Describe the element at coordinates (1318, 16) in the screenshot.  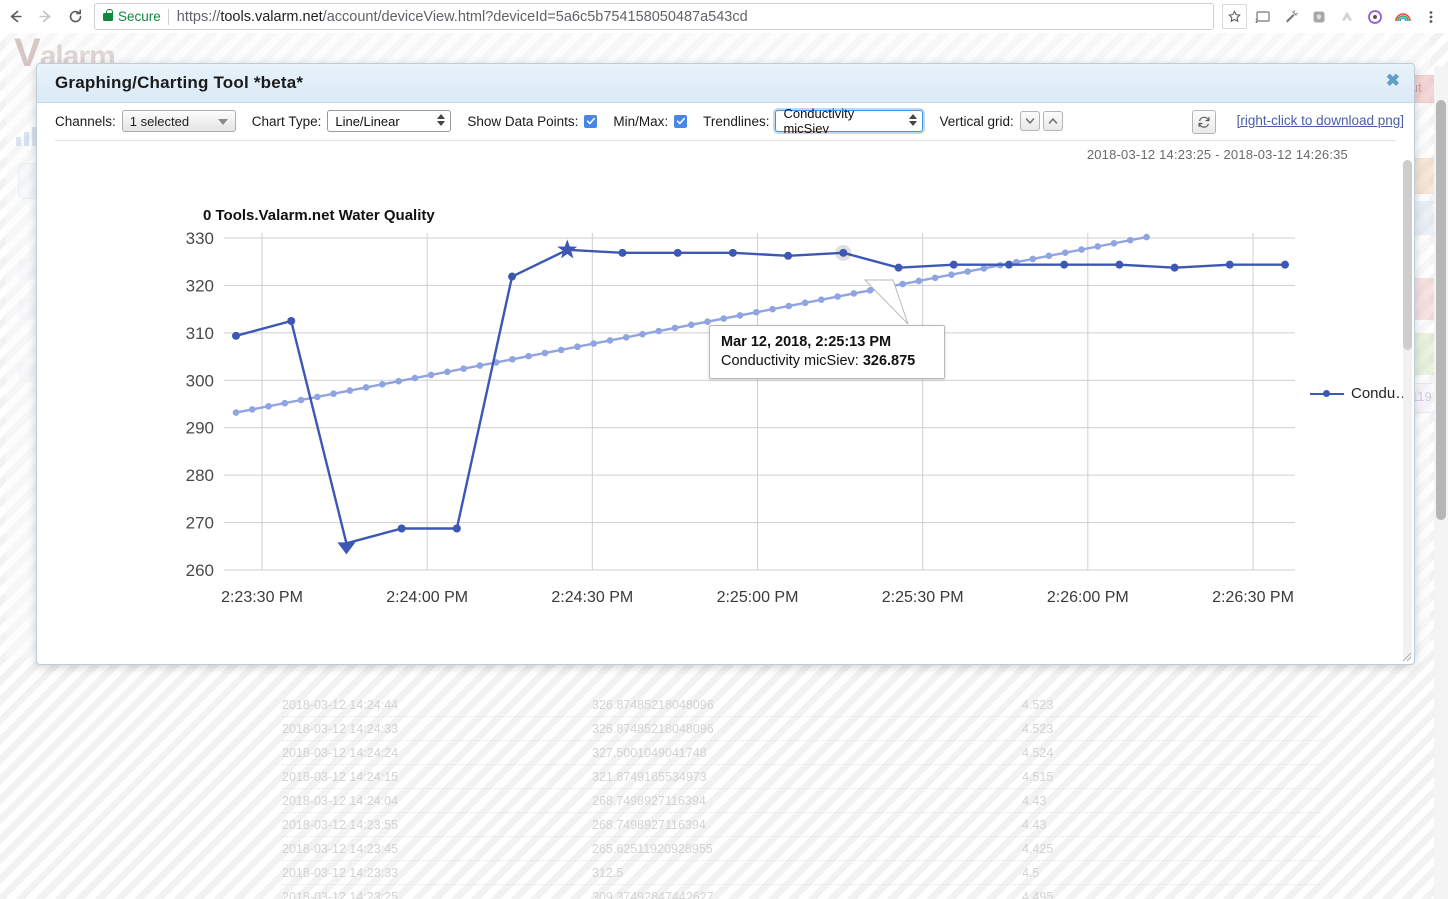
I see `shield-icon` at that location.